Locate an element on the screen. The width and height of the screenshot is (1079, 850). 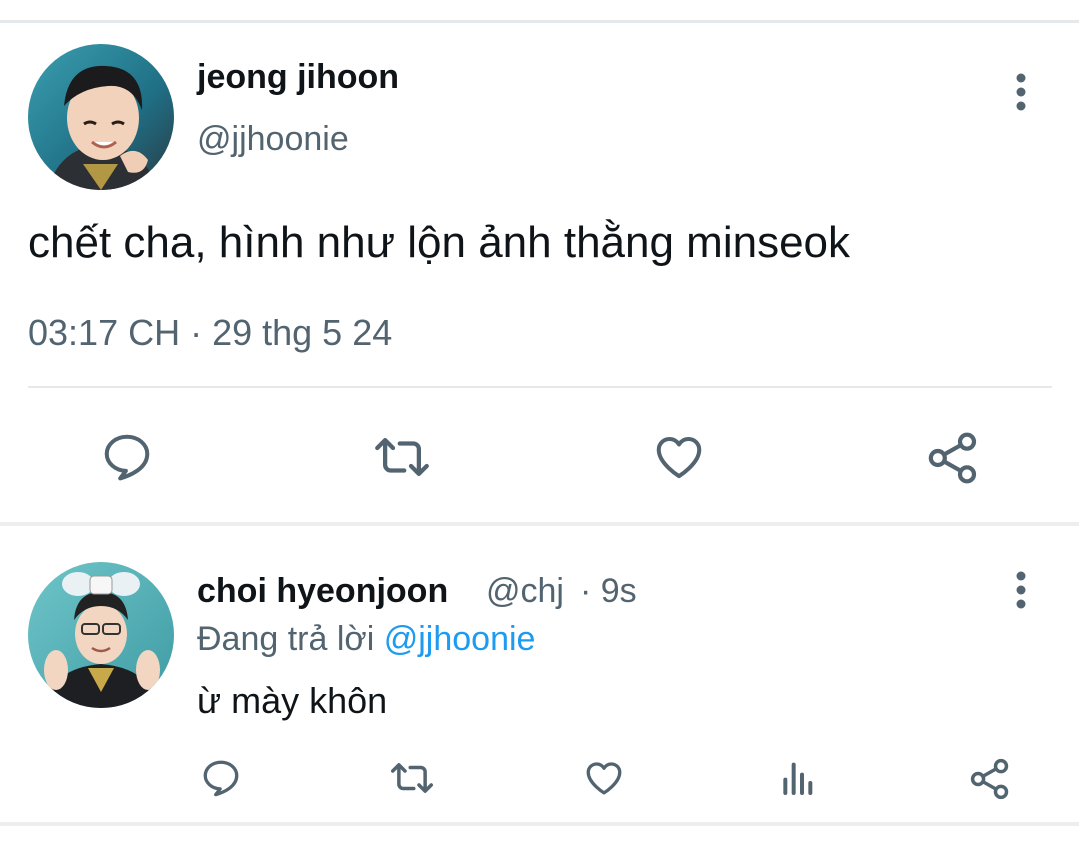
analytics-icon is located at coordinates (797, 778).